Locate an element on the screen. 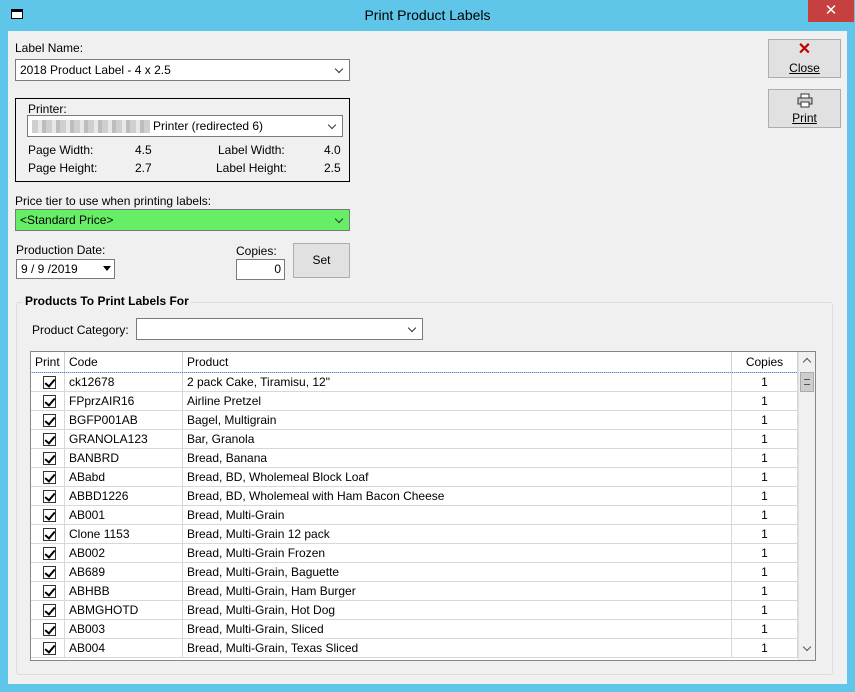 The width and height of the screenshot is (855, 692). printer-value: Printer (redirected 6) is located at coordinates (208, 126).